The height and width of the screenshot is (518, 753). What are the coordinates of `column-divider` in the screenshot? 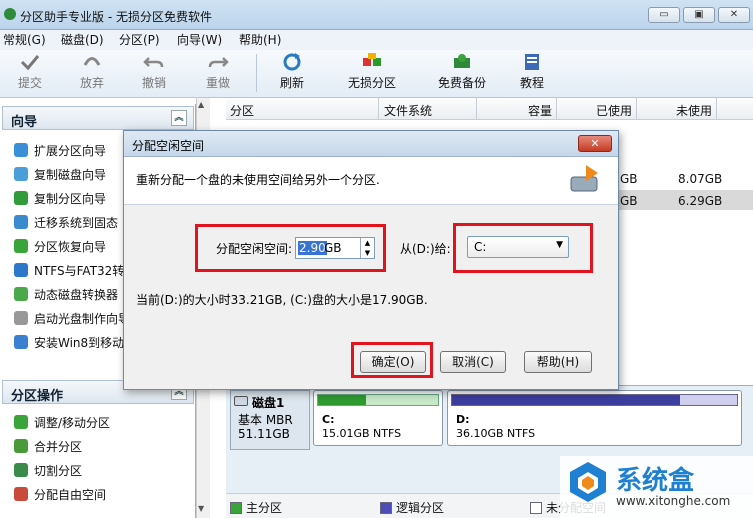 It's located at (476, 109).